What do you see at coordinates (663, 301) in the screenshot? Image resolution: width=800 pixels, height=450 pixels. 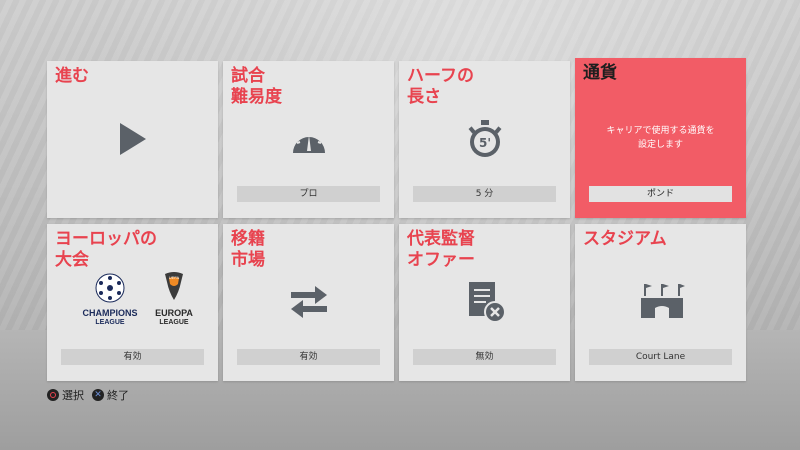 I see `stadium-icon` at bounding box center [663, 301].